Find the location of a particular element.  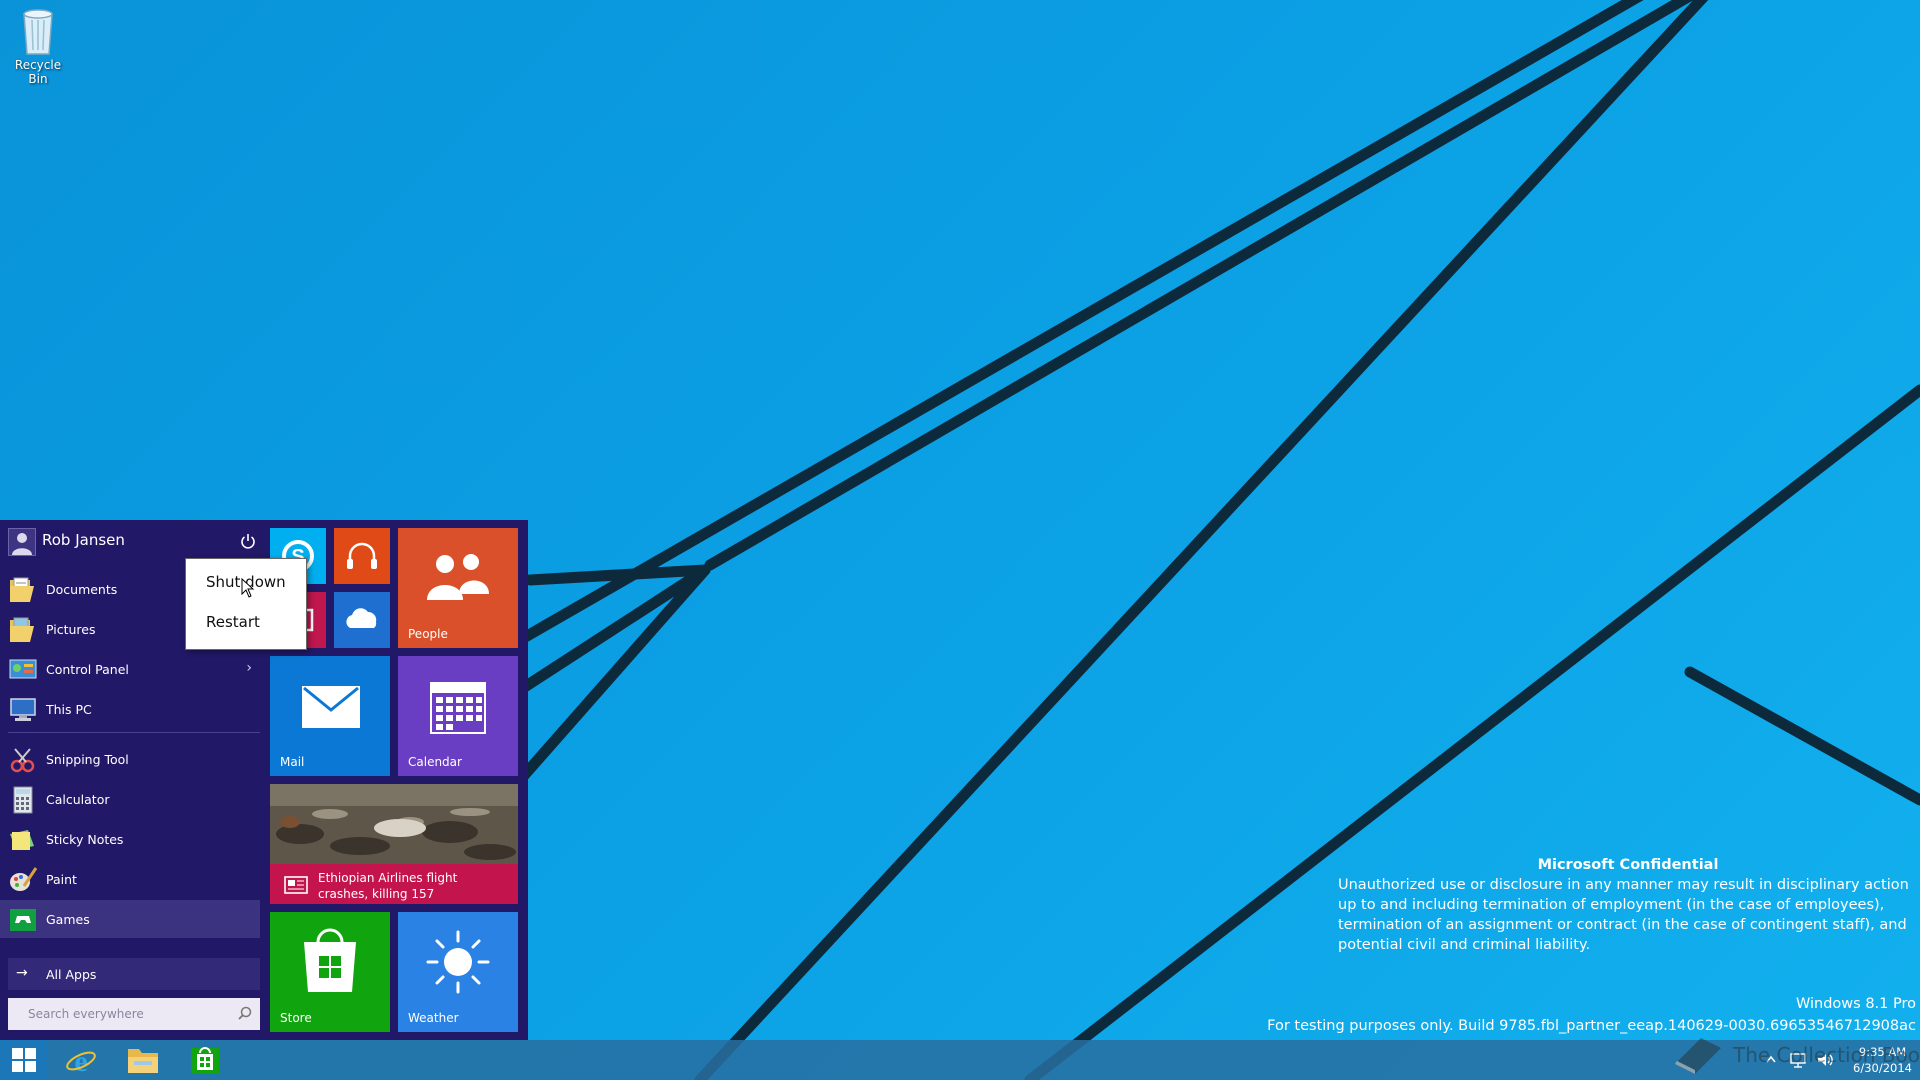

tile-calendar: Calendar is located at coordinates (458, 716).